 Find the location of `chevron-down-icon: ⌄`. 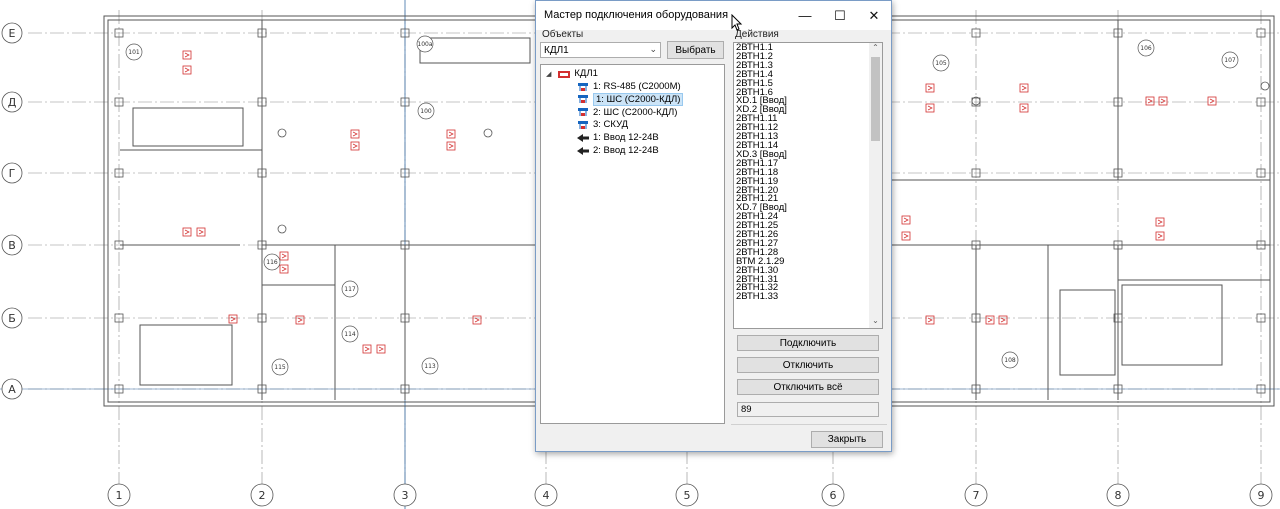

chevron-down-icon: ⌄ is located at coordinates (653, 49).